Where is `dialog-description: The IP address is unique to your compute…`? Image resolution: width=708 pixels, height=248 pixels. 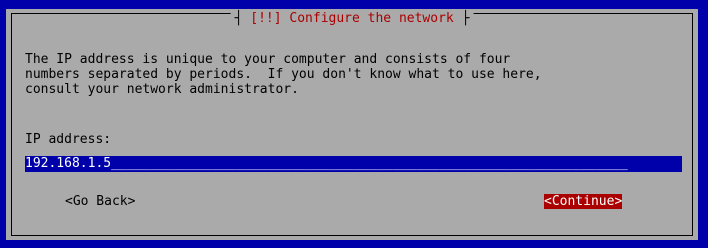
dialog-description: The IP address is unique to your compute… is located at coordinates (283, 74).